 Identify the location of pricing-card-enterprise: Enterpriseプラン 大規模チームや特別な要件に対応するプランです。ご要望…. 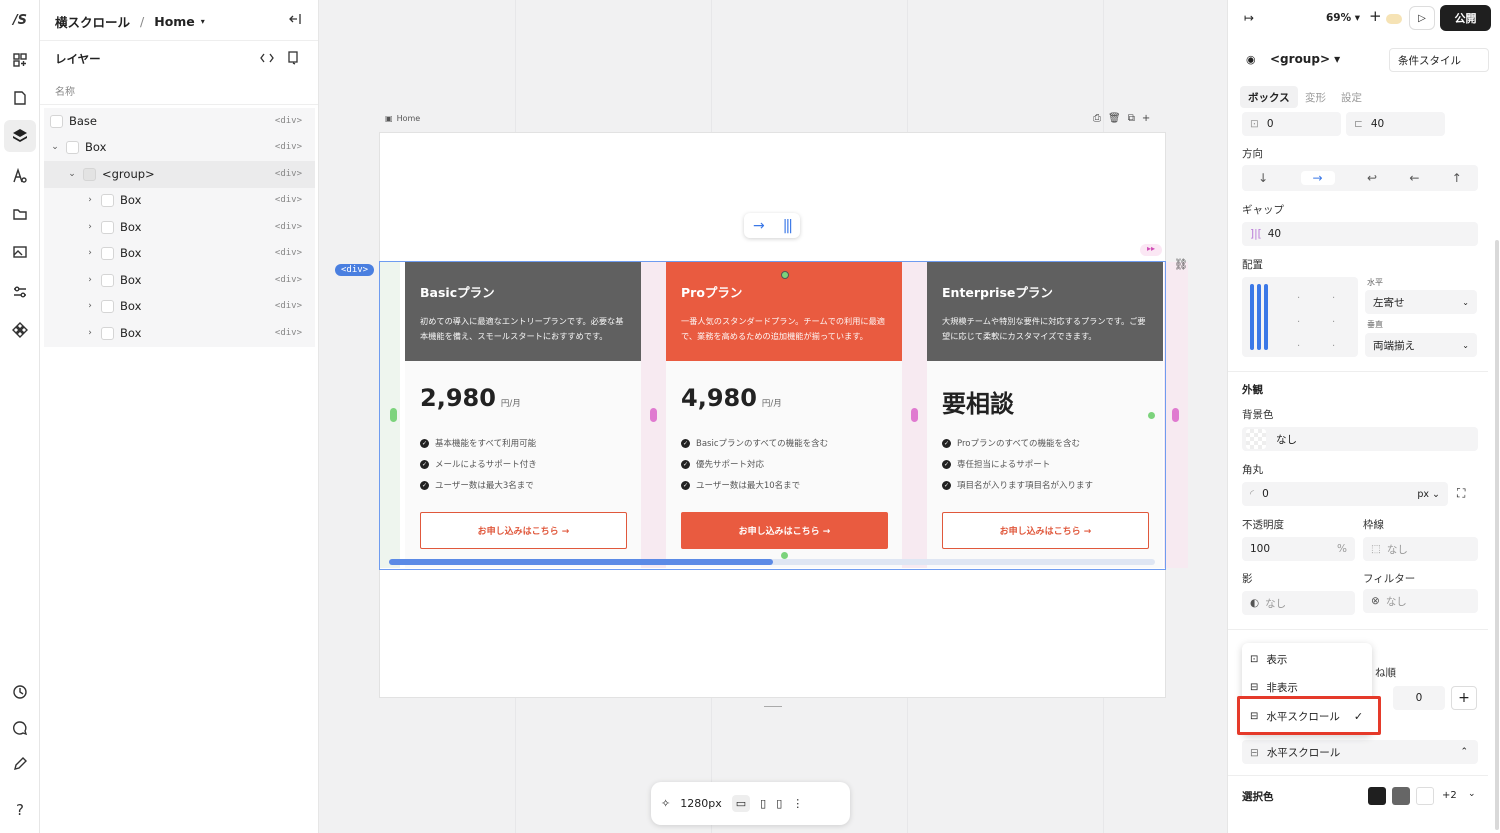
(1045, 415).